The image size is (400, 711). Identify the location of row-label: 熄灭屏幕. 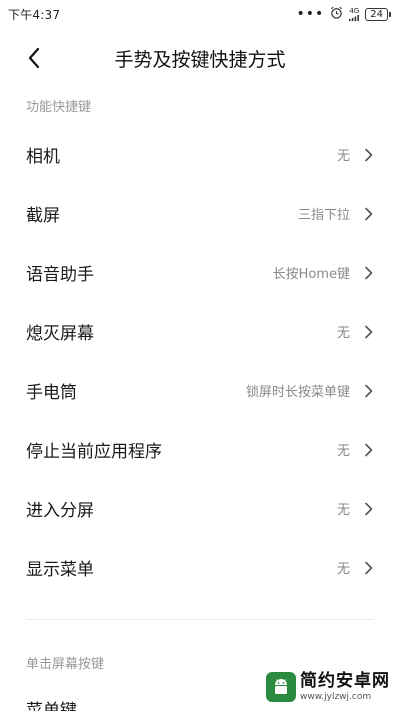
(60, 334).